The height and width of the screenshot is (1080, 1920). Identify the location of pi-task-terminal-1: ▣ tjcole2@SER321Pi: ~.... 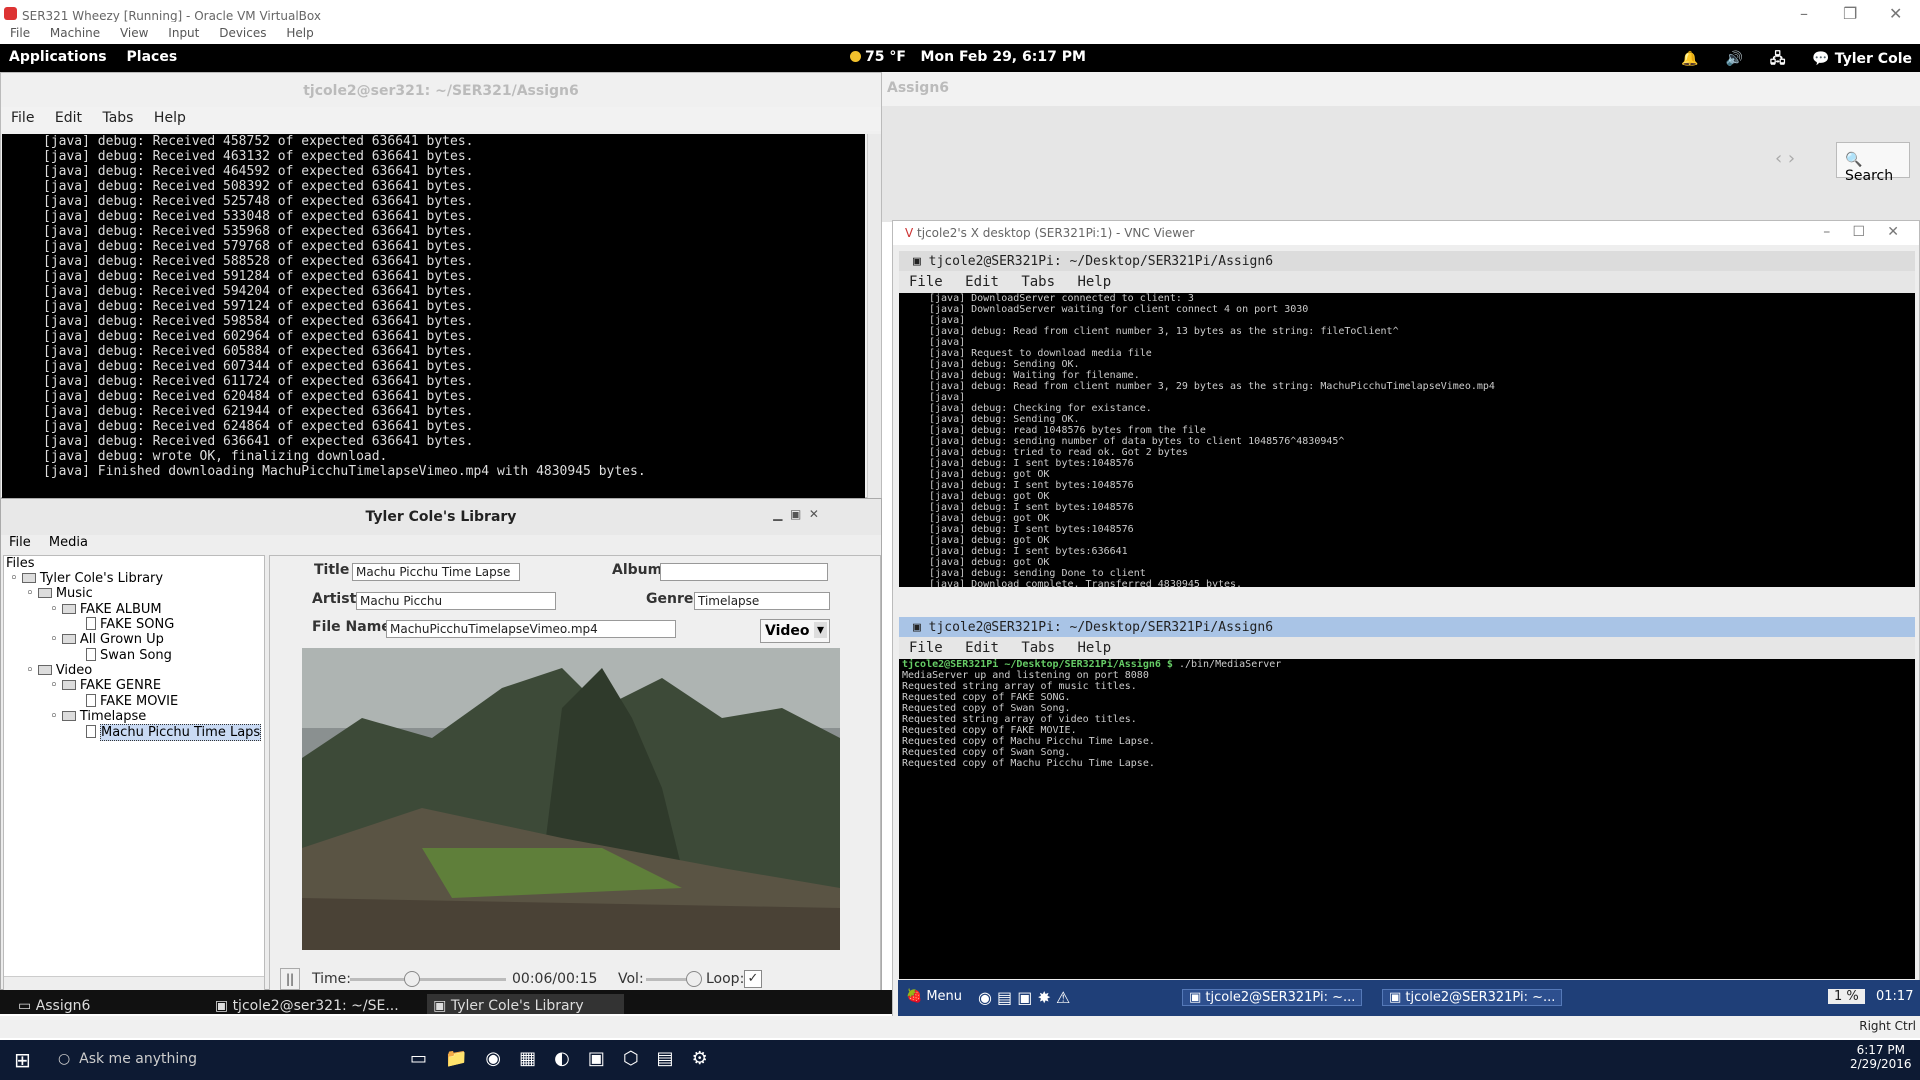
(1272, 997).